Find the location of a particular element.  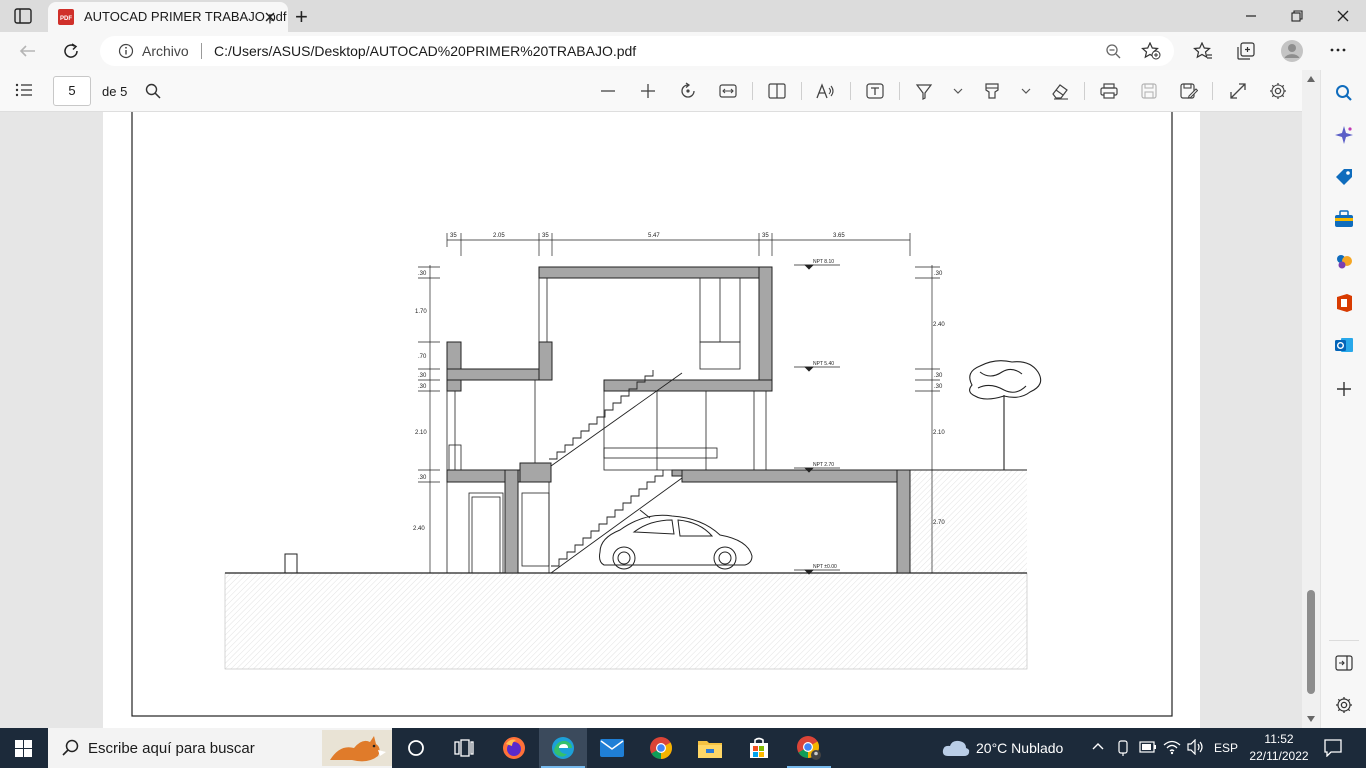

restore-icon is located at coordinates (1297, 16).